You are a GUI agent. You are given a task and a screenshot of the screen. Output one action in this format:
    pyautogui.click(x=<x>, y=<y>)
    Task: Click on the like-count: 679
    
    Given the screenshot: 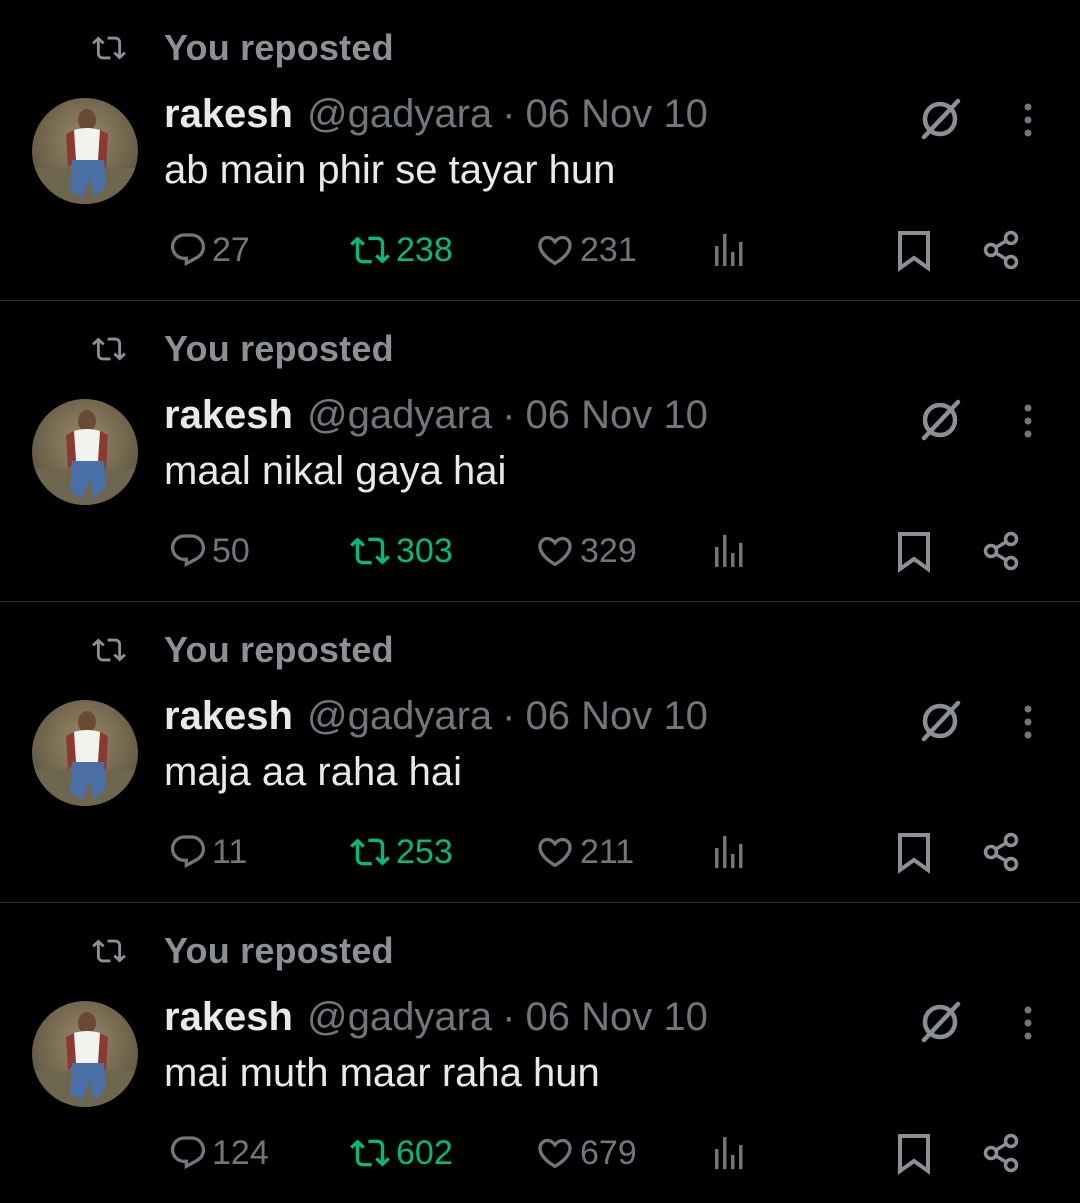 What is the action you would take?
    pyautogui.click(x=608, y=1152)
    